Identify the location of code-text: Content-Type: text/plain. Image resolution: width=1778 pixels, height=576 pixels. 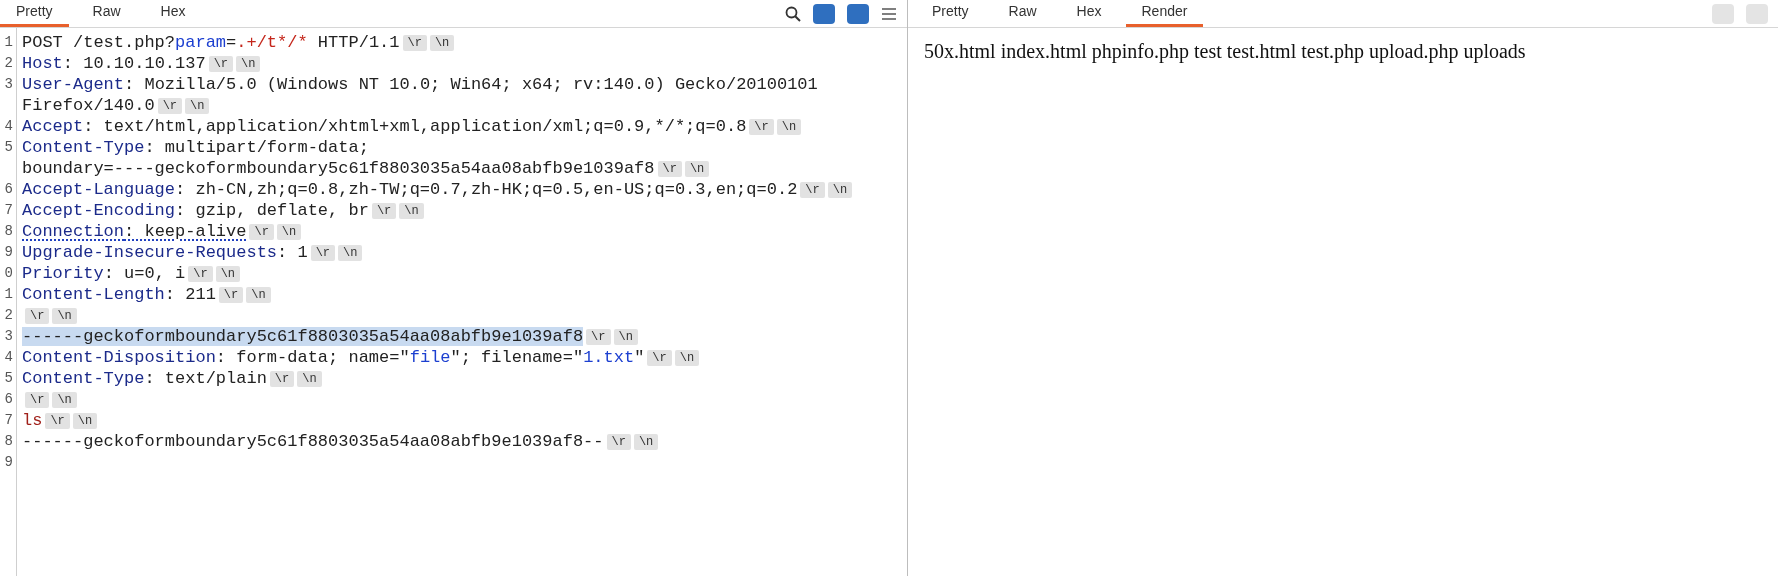
(144, 378).